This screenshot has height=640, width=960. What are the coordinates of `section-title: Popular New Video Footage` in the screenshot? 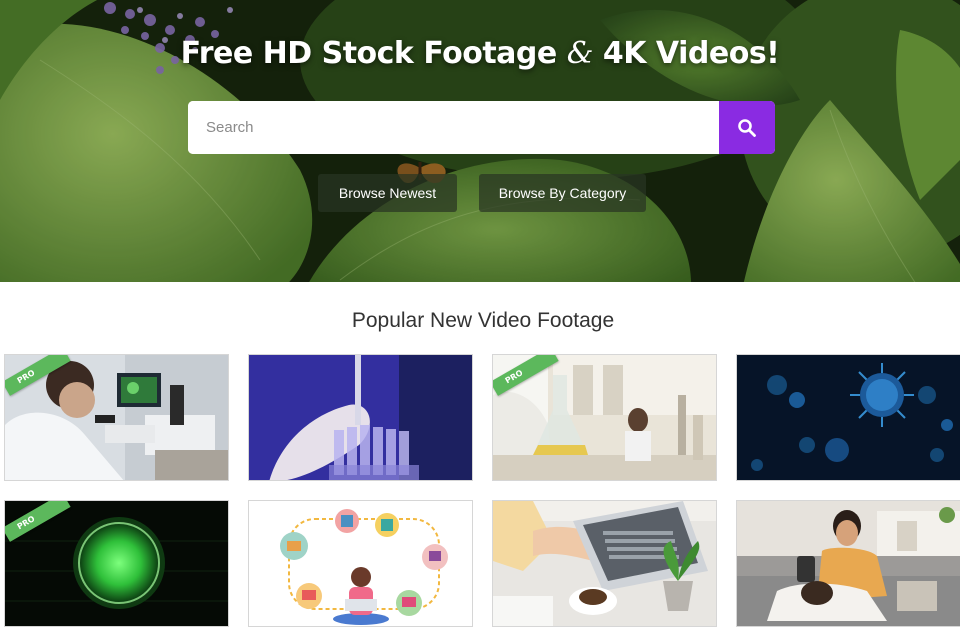 It's located at (483, 320).